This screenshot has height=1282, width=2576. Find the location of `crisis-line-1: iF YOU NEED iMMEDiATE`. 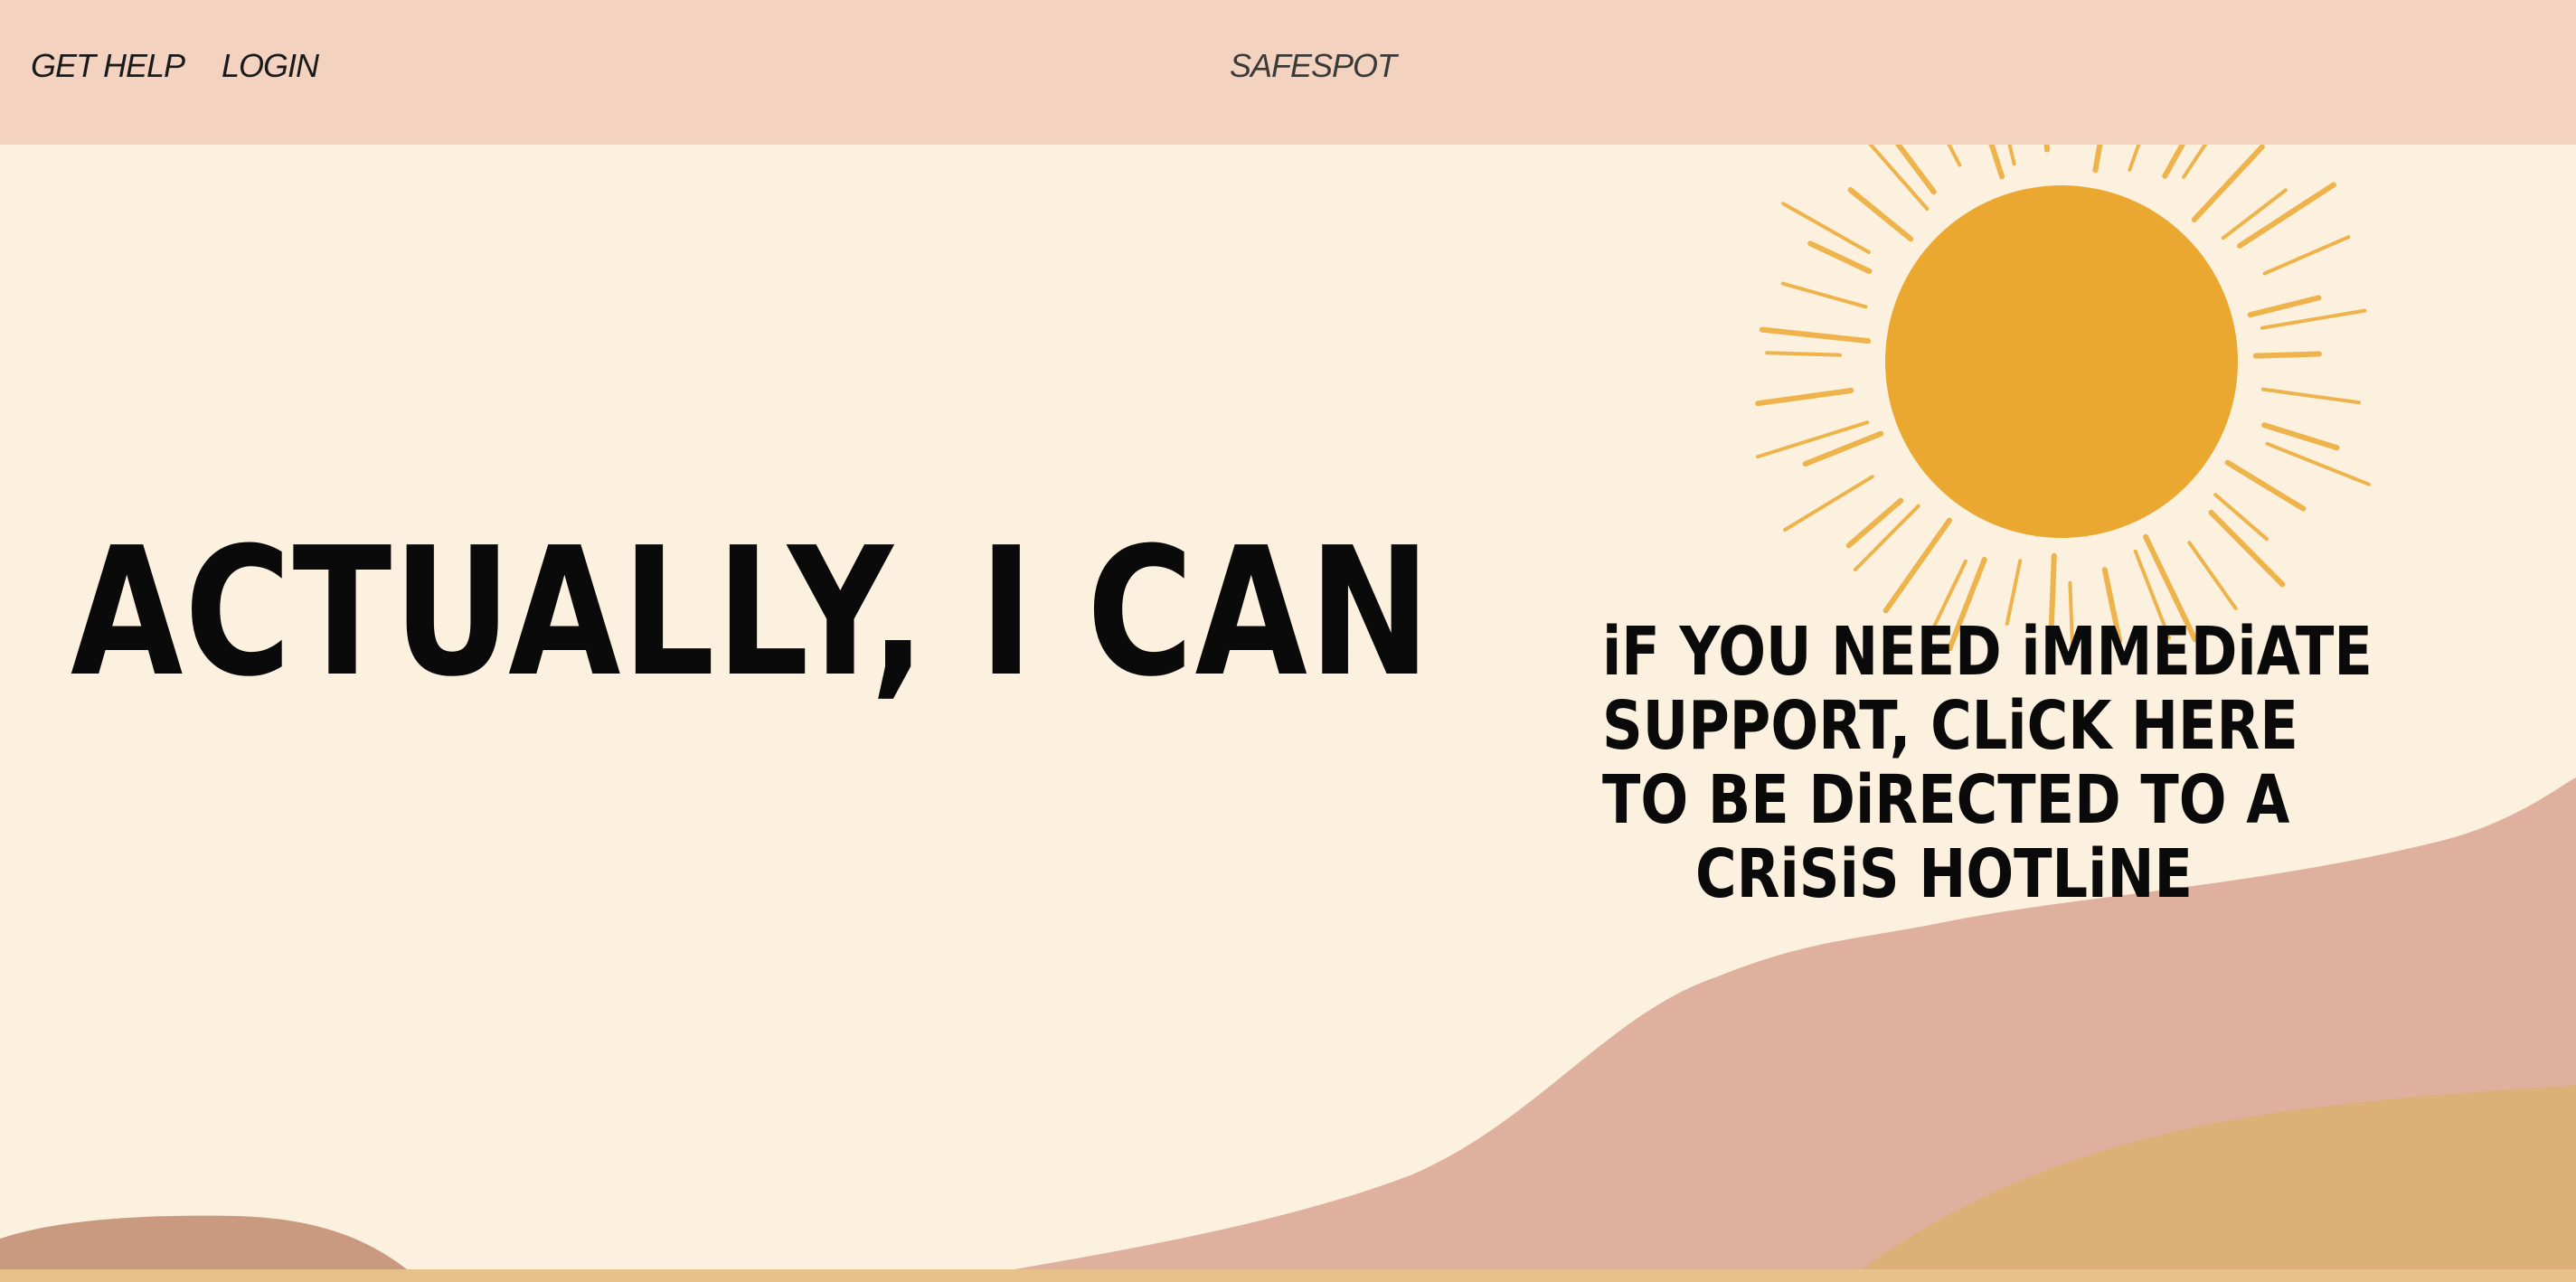

crisis-line-1: iF YOU NEED iMMEDiATE is located at coordinates (1988, 652).